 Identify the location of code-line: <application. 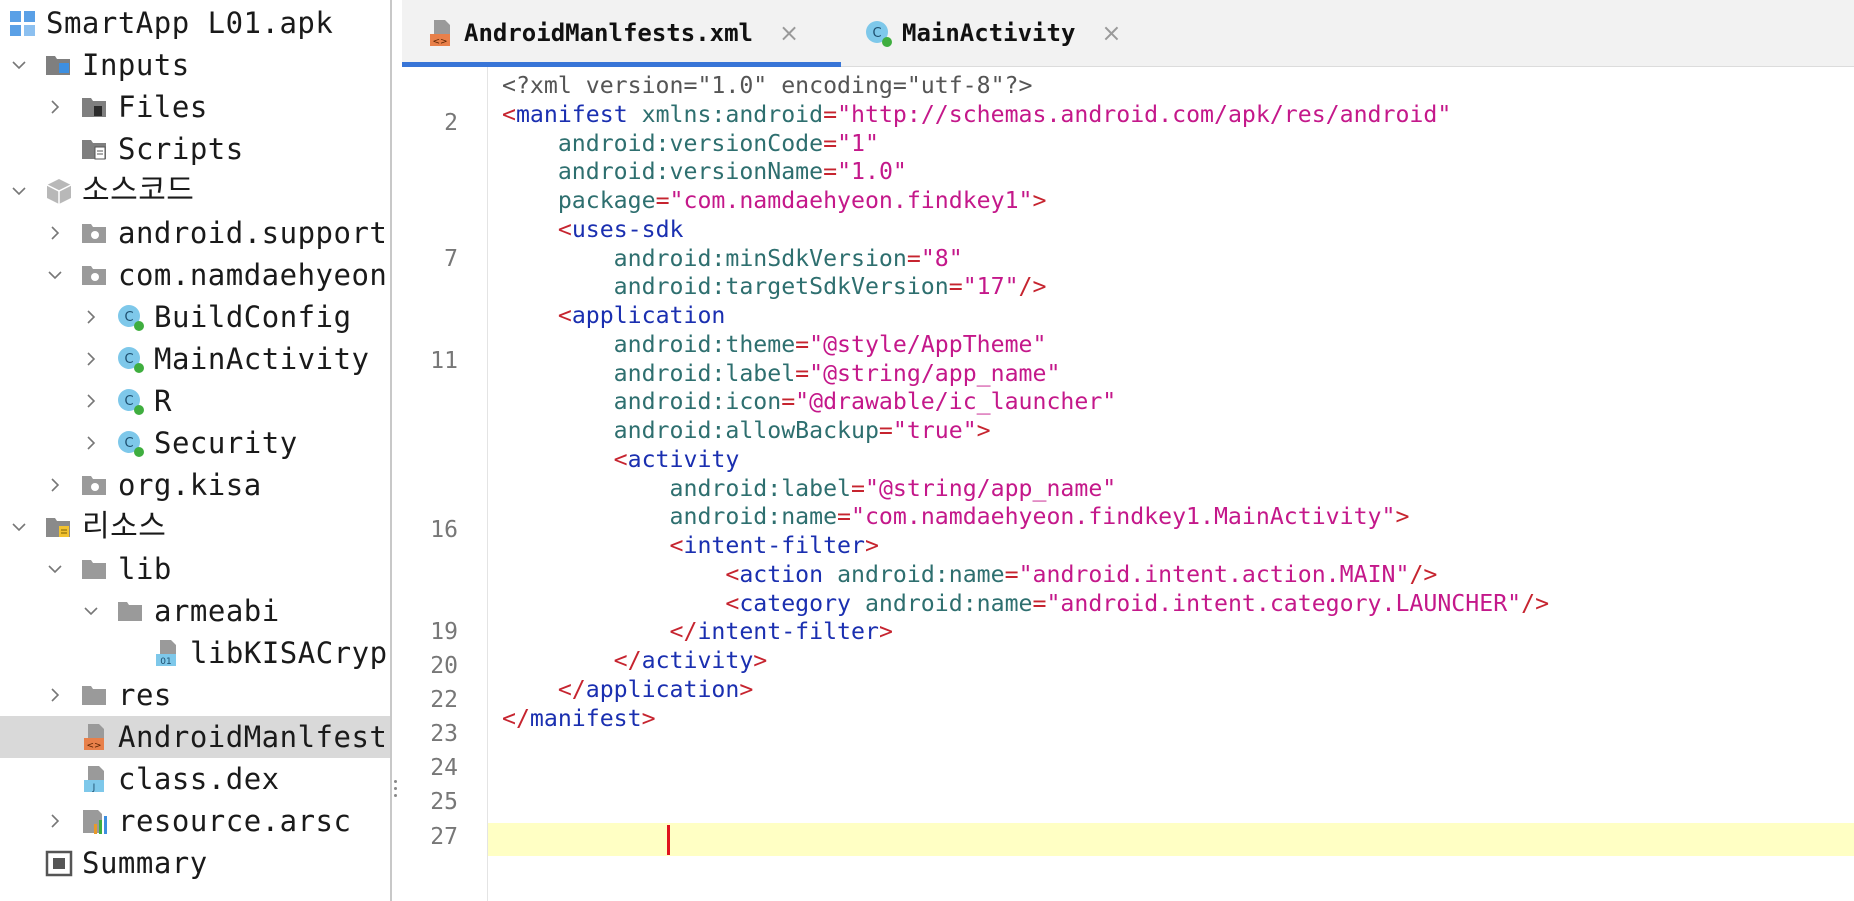
(614, 316).